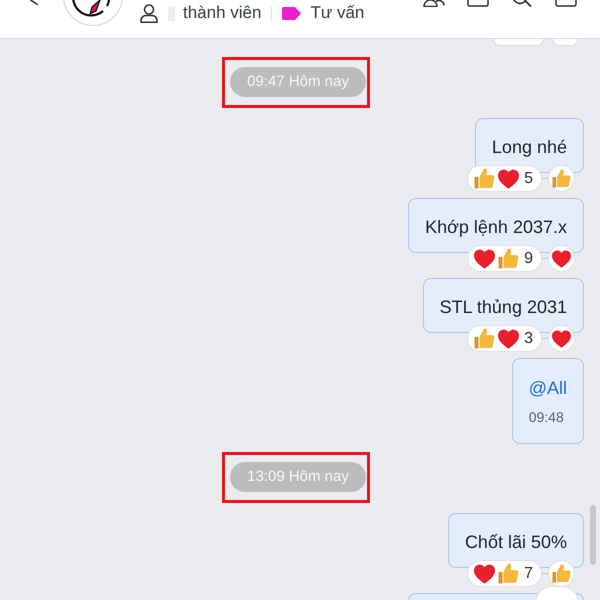 Image resolution: width=600 pixels, height=600 pixels. I want to click on message-bubble: @All 09:48, so click(548, 401).